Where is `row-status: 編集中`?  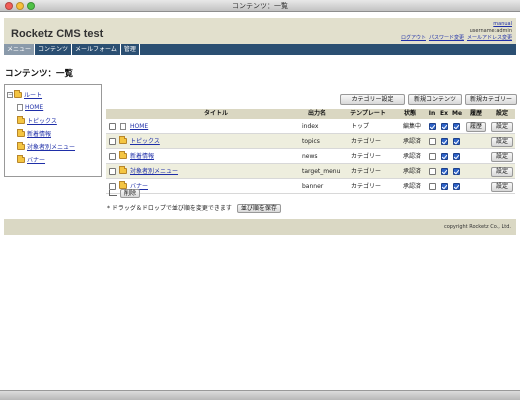 row-status: 編集中 is located at coordinates (412, 126).